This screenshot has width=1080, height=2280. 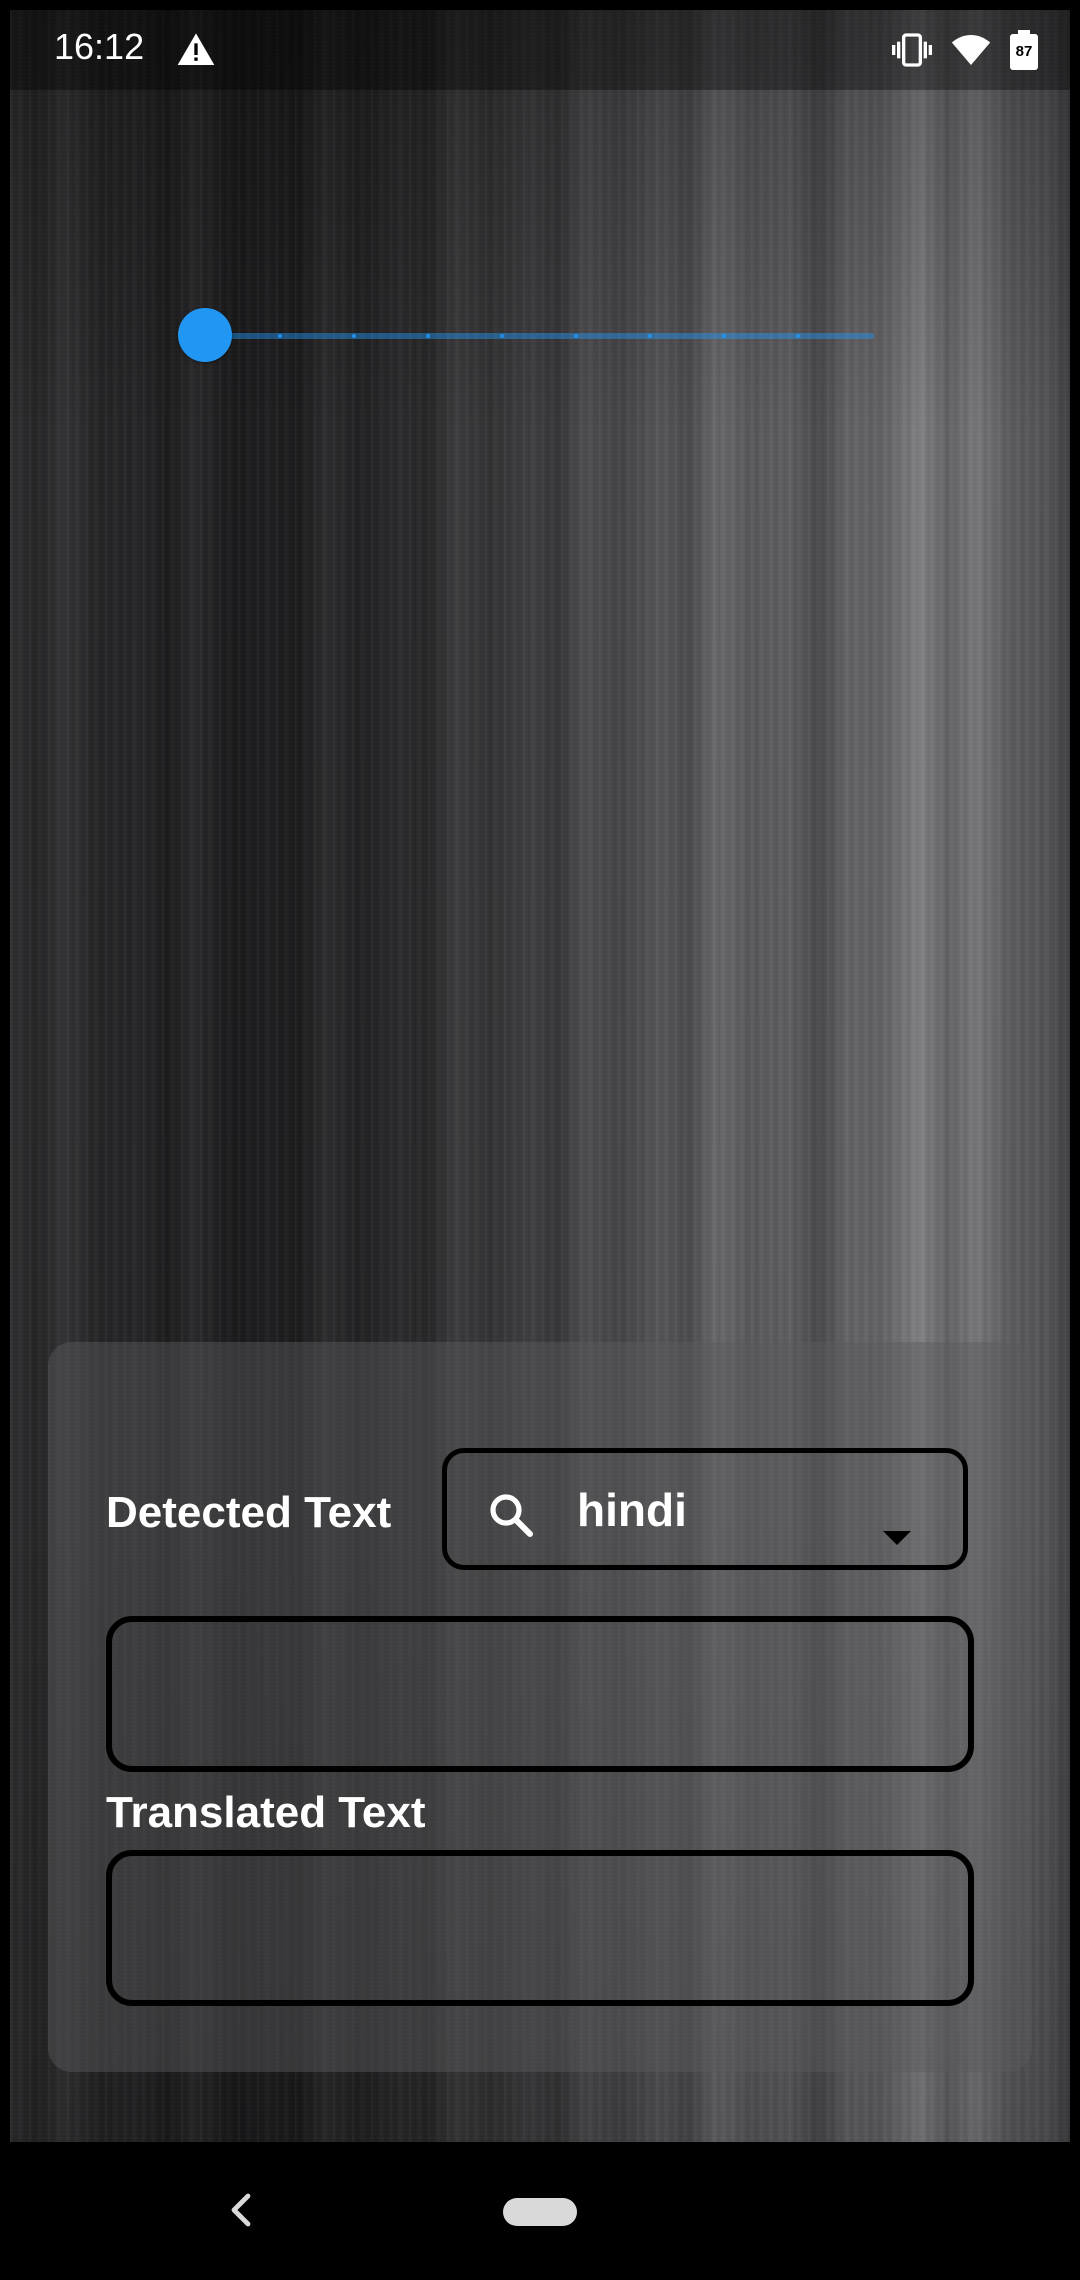 I want to click on battery-icon: 87, so click(x=1024, y=50).